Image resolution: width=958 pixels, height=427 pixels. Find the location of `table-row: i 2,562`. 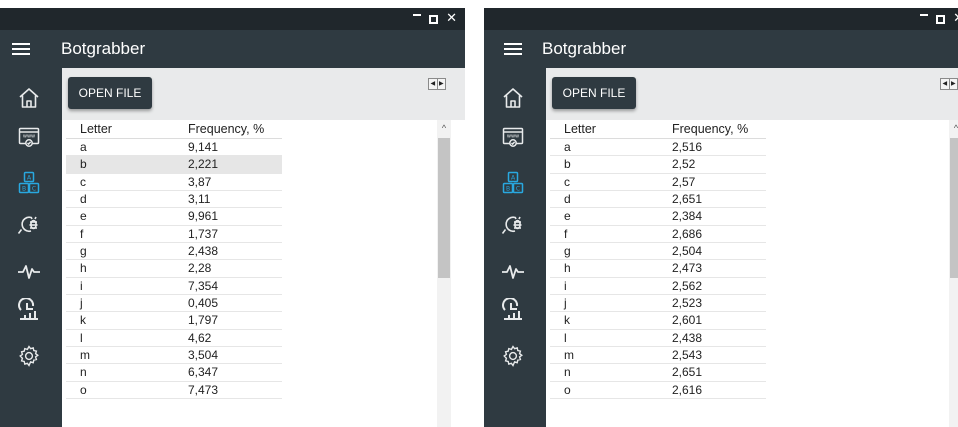

table-row: i 2,562 is located at coordinates (658, 286).